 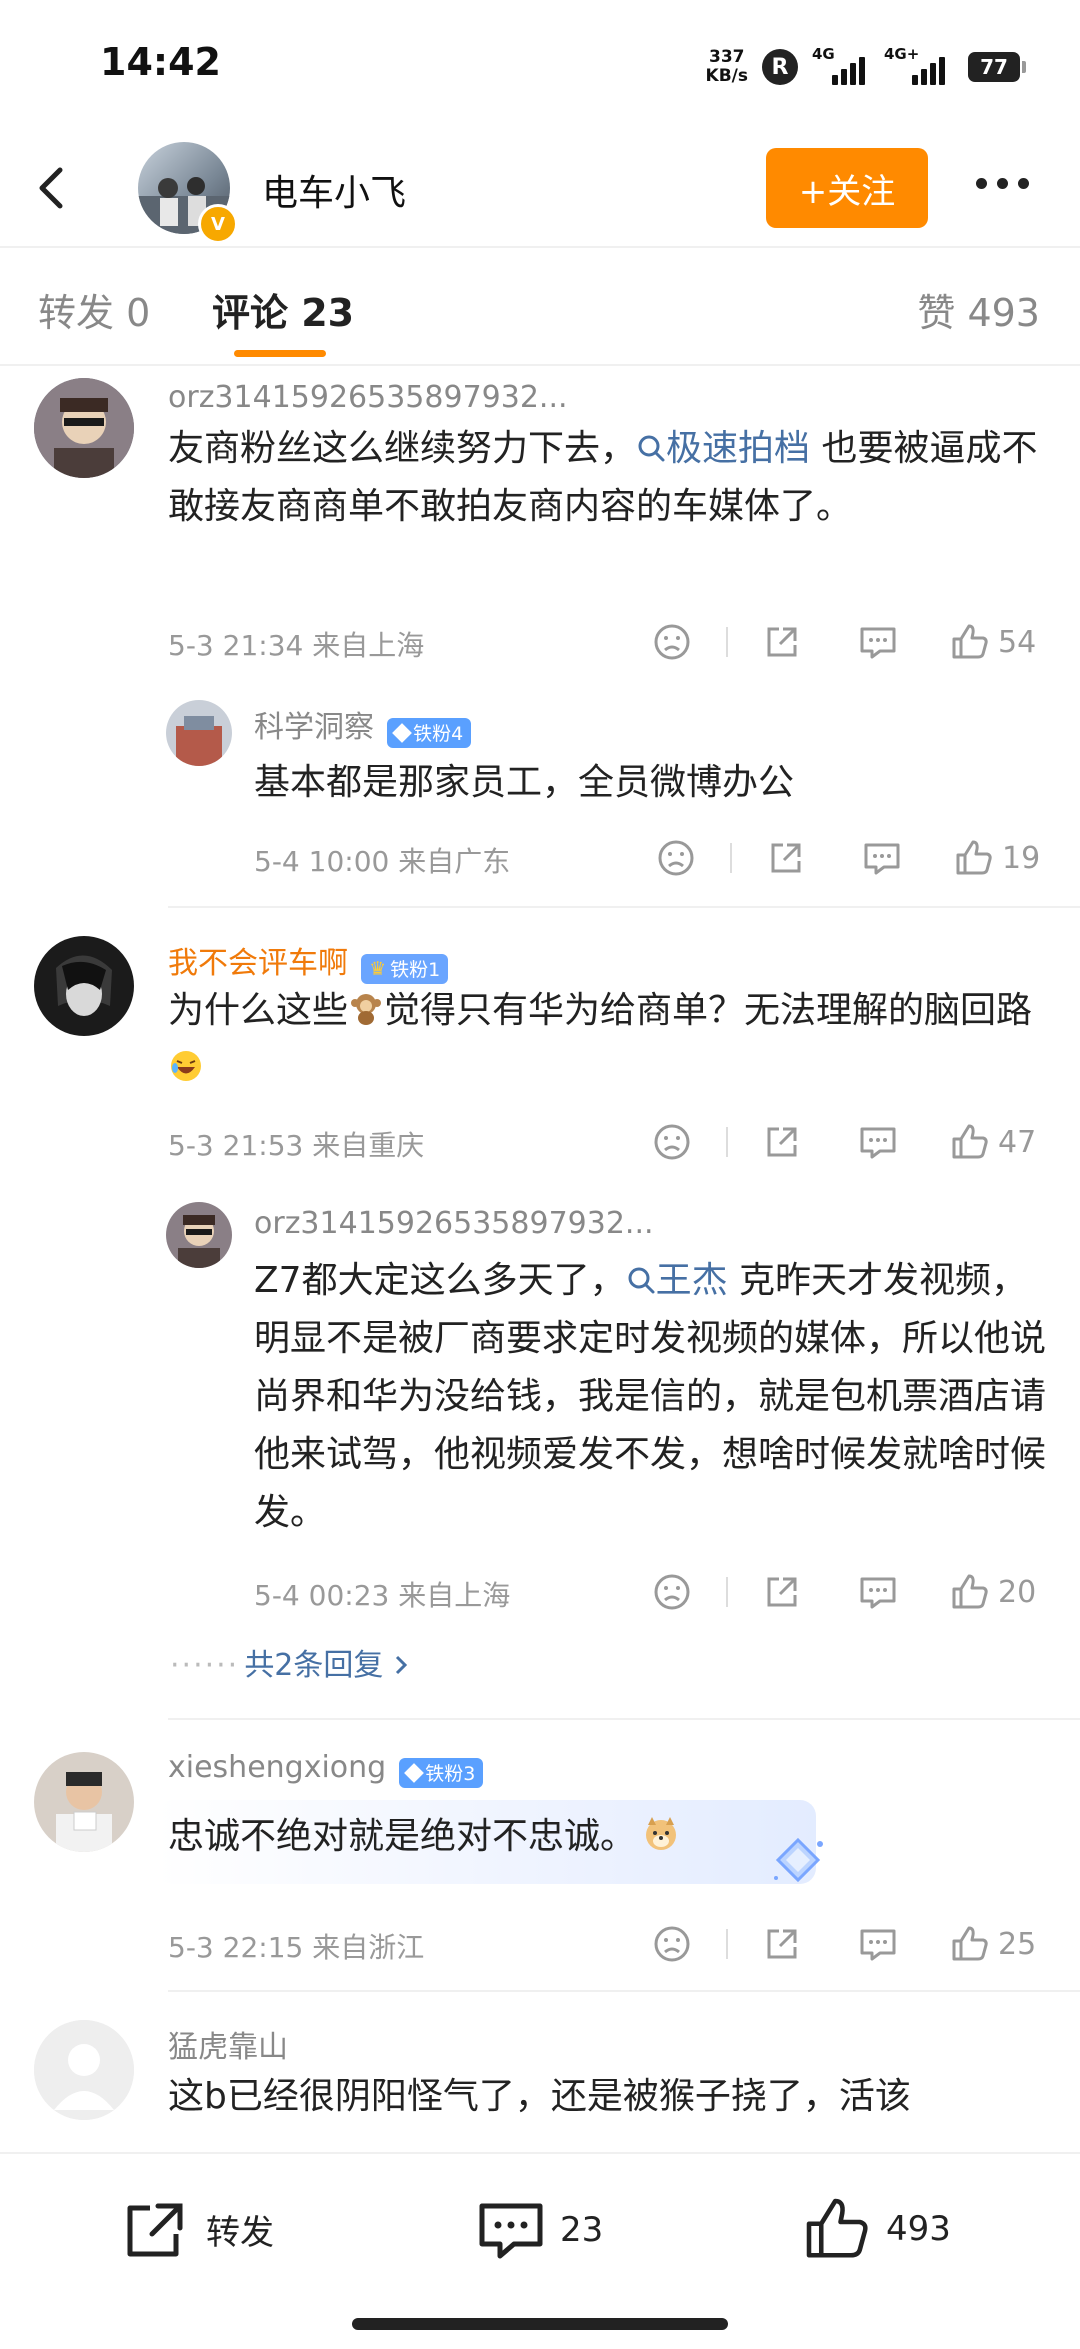 What do you see at coordinates (52, 188) in the screenshot?
I see `back-arrow-icon` at bounding box center [52, 188].